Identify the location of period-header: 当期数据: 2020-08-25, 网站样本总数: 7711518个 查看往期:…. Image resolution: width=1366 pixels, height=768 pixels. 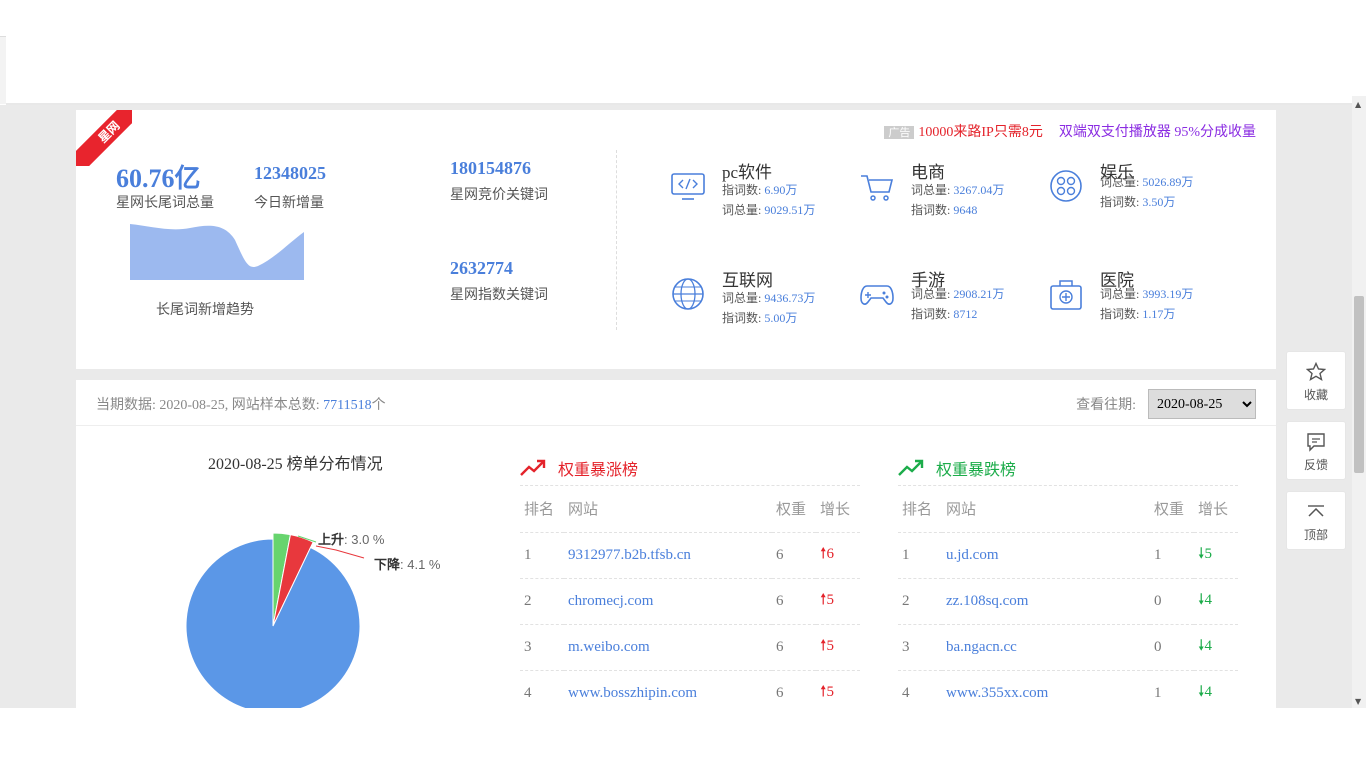
(676, 403).